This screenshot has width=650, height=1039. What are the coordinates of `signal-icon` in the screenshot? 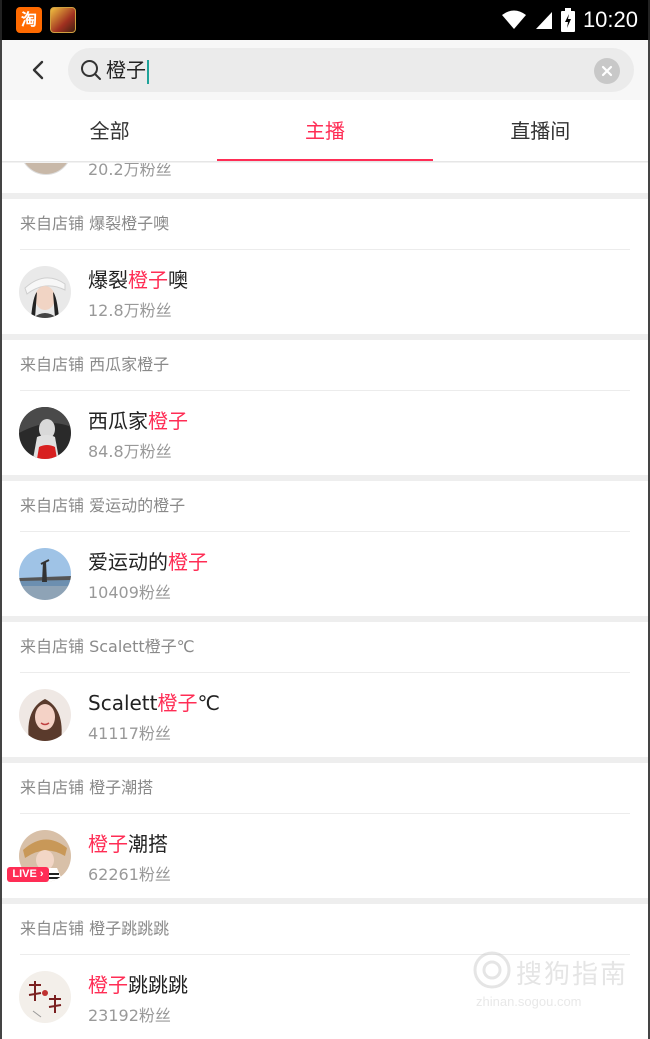 It's located at (543, 20).